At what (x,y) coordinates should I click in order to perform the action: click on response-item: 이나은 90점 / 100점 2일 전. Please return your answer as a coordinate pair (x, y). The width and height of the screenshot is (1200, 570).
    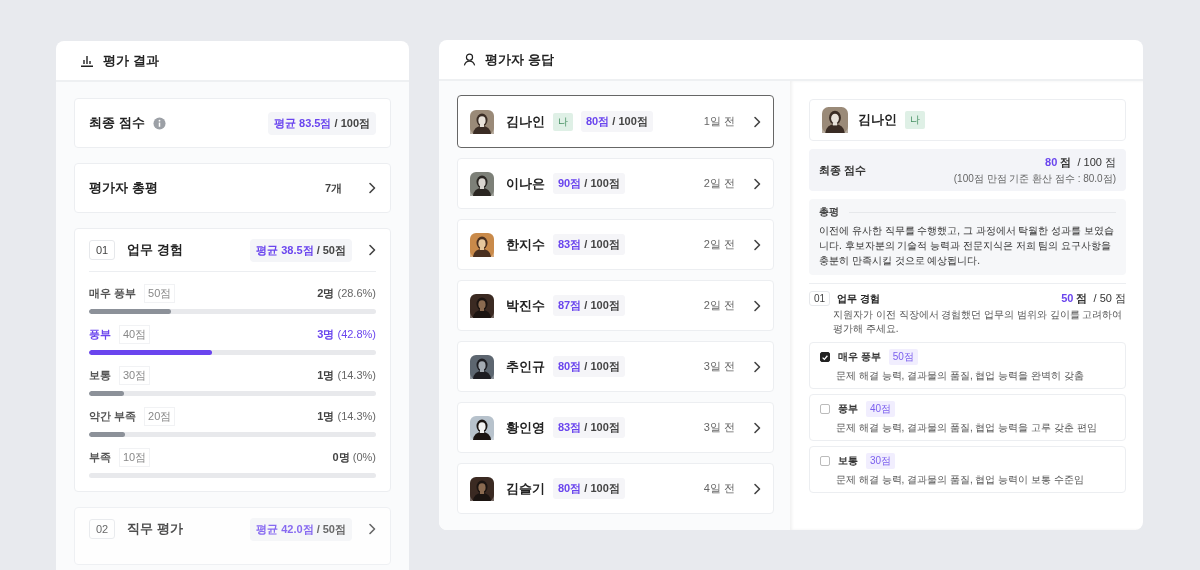
    Looking at the image, I should click on (615, 183).